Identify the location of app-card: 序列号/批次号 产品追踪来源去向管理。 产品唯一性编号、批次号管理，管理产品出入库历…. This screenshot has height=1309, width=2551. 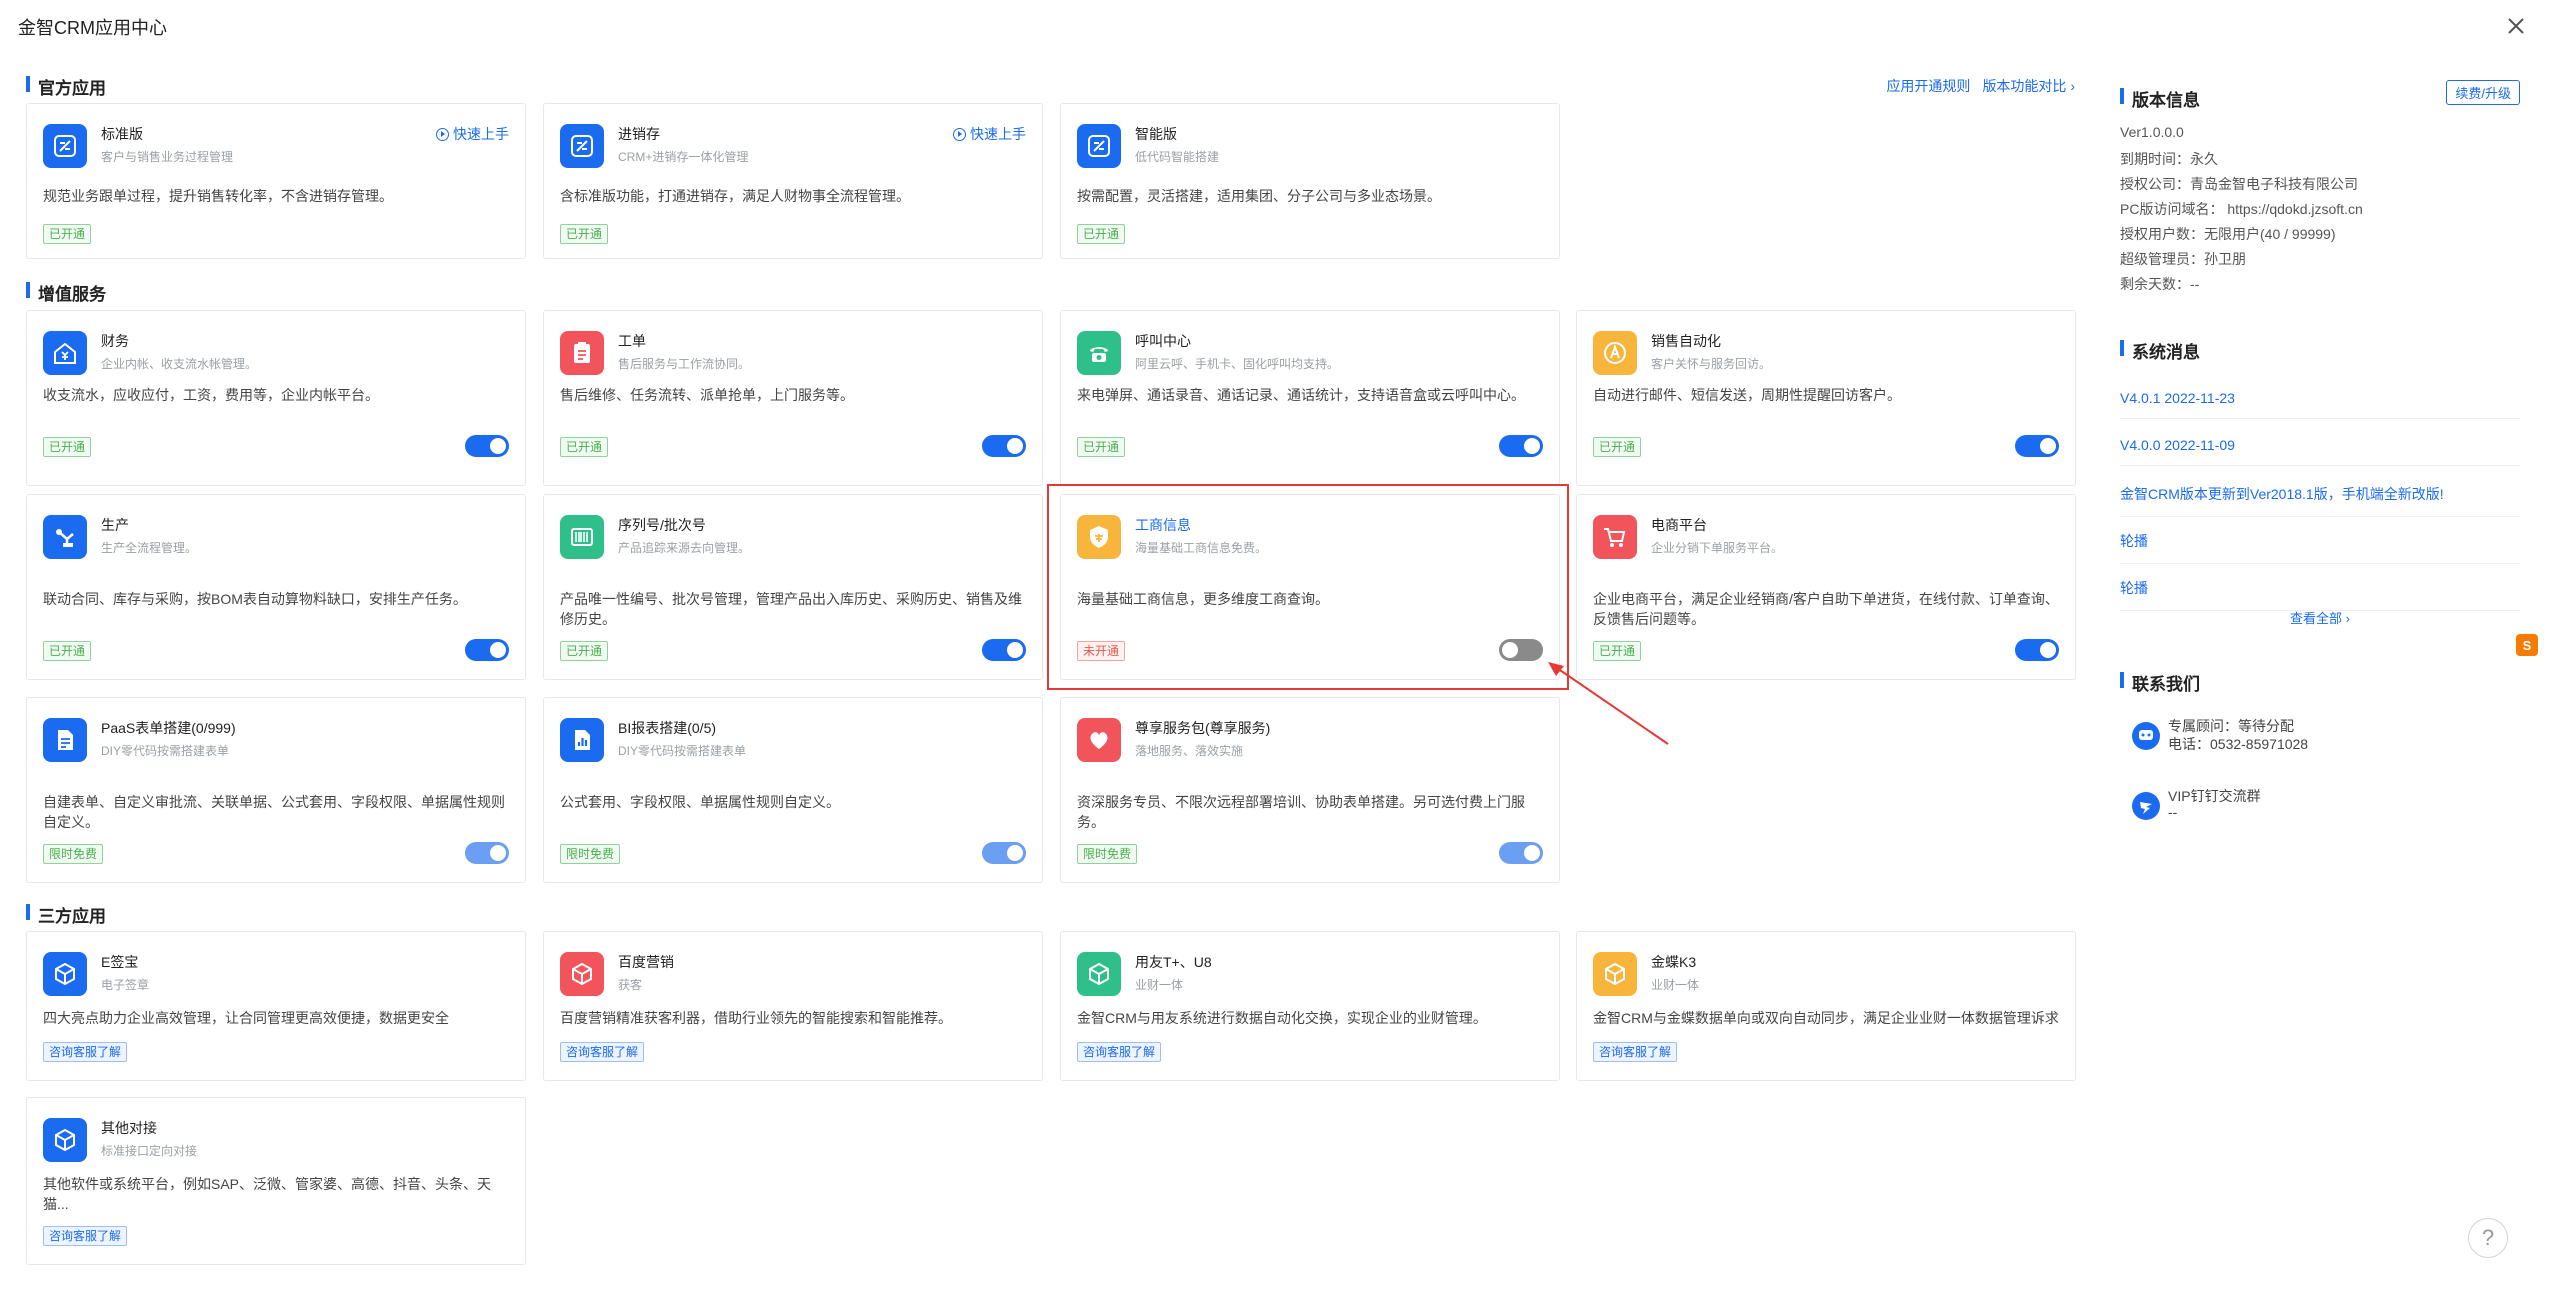
(793, 587).